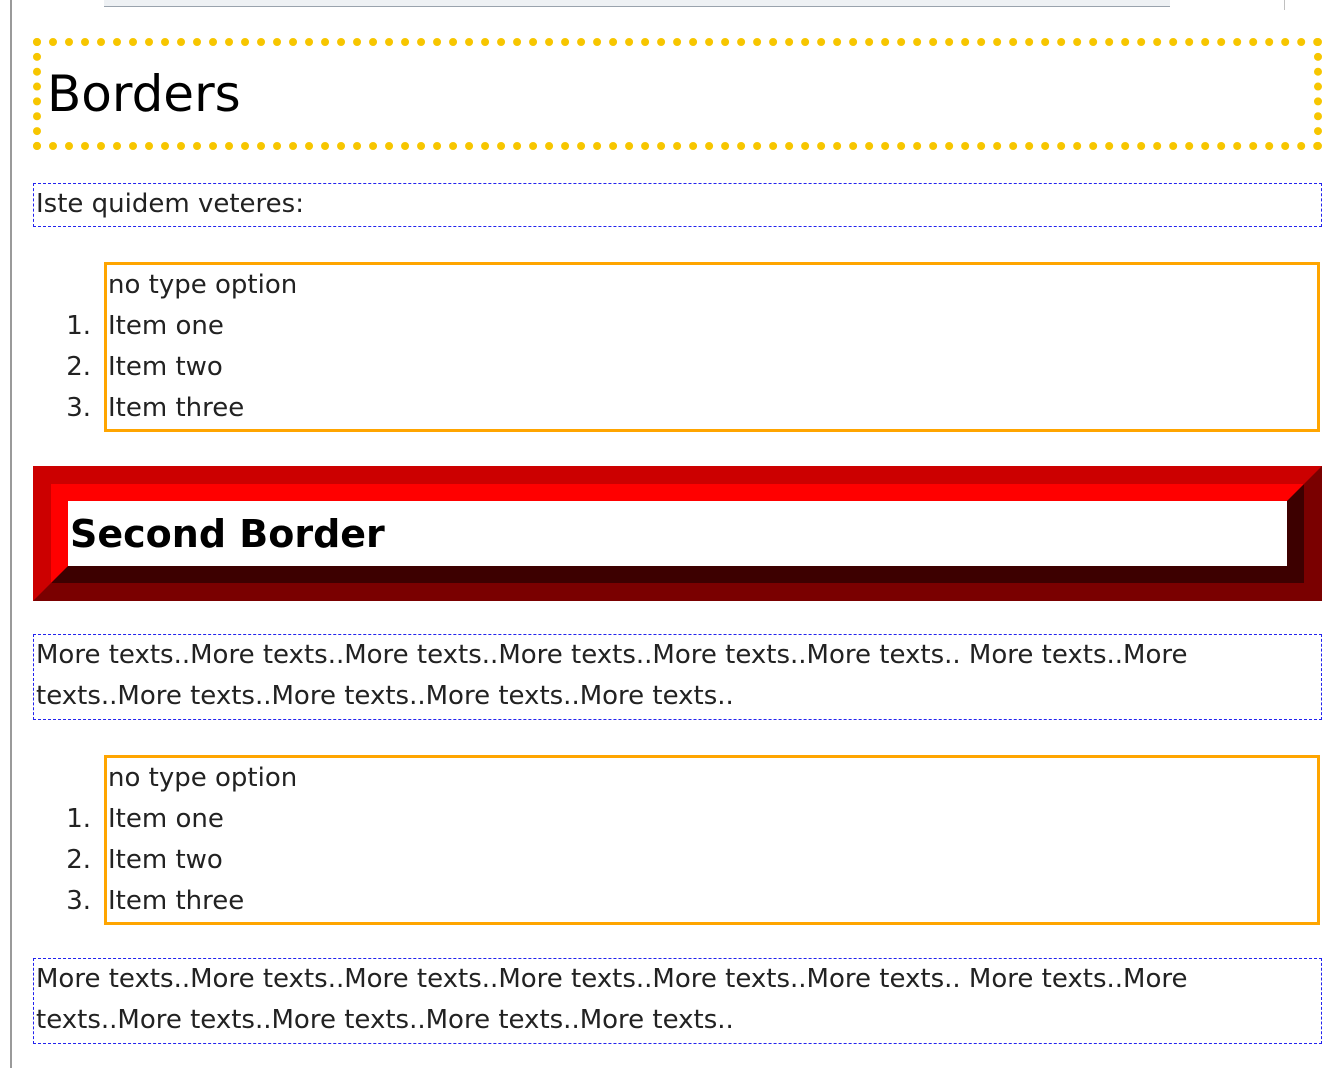  Describe the element at coordinates (227, 533) in the screenshot. I see `second-heading: Second Border` at that location.